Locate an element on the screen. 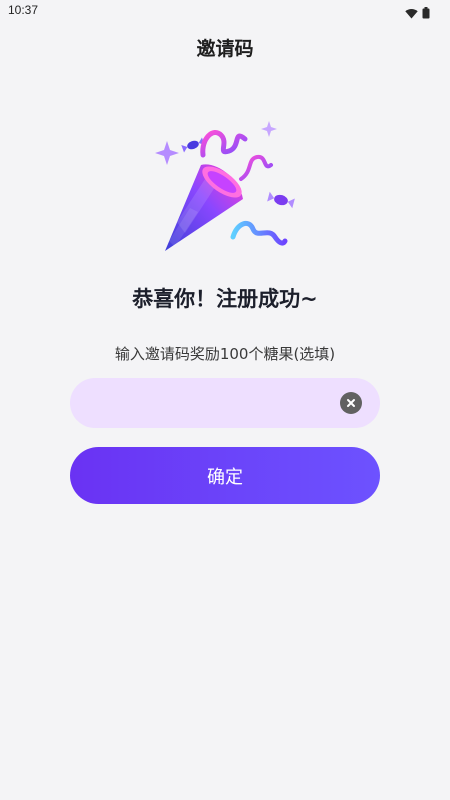 This screenshot has width=450, height=800. clear-input-button is located at coordinates (351, 403).